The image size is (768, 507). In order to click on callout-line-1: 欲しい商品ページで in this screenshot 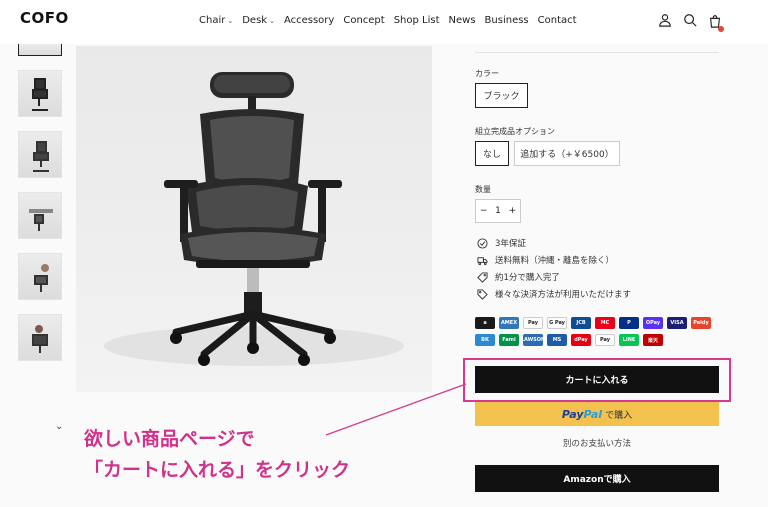, I will do `click(169, 439)`.